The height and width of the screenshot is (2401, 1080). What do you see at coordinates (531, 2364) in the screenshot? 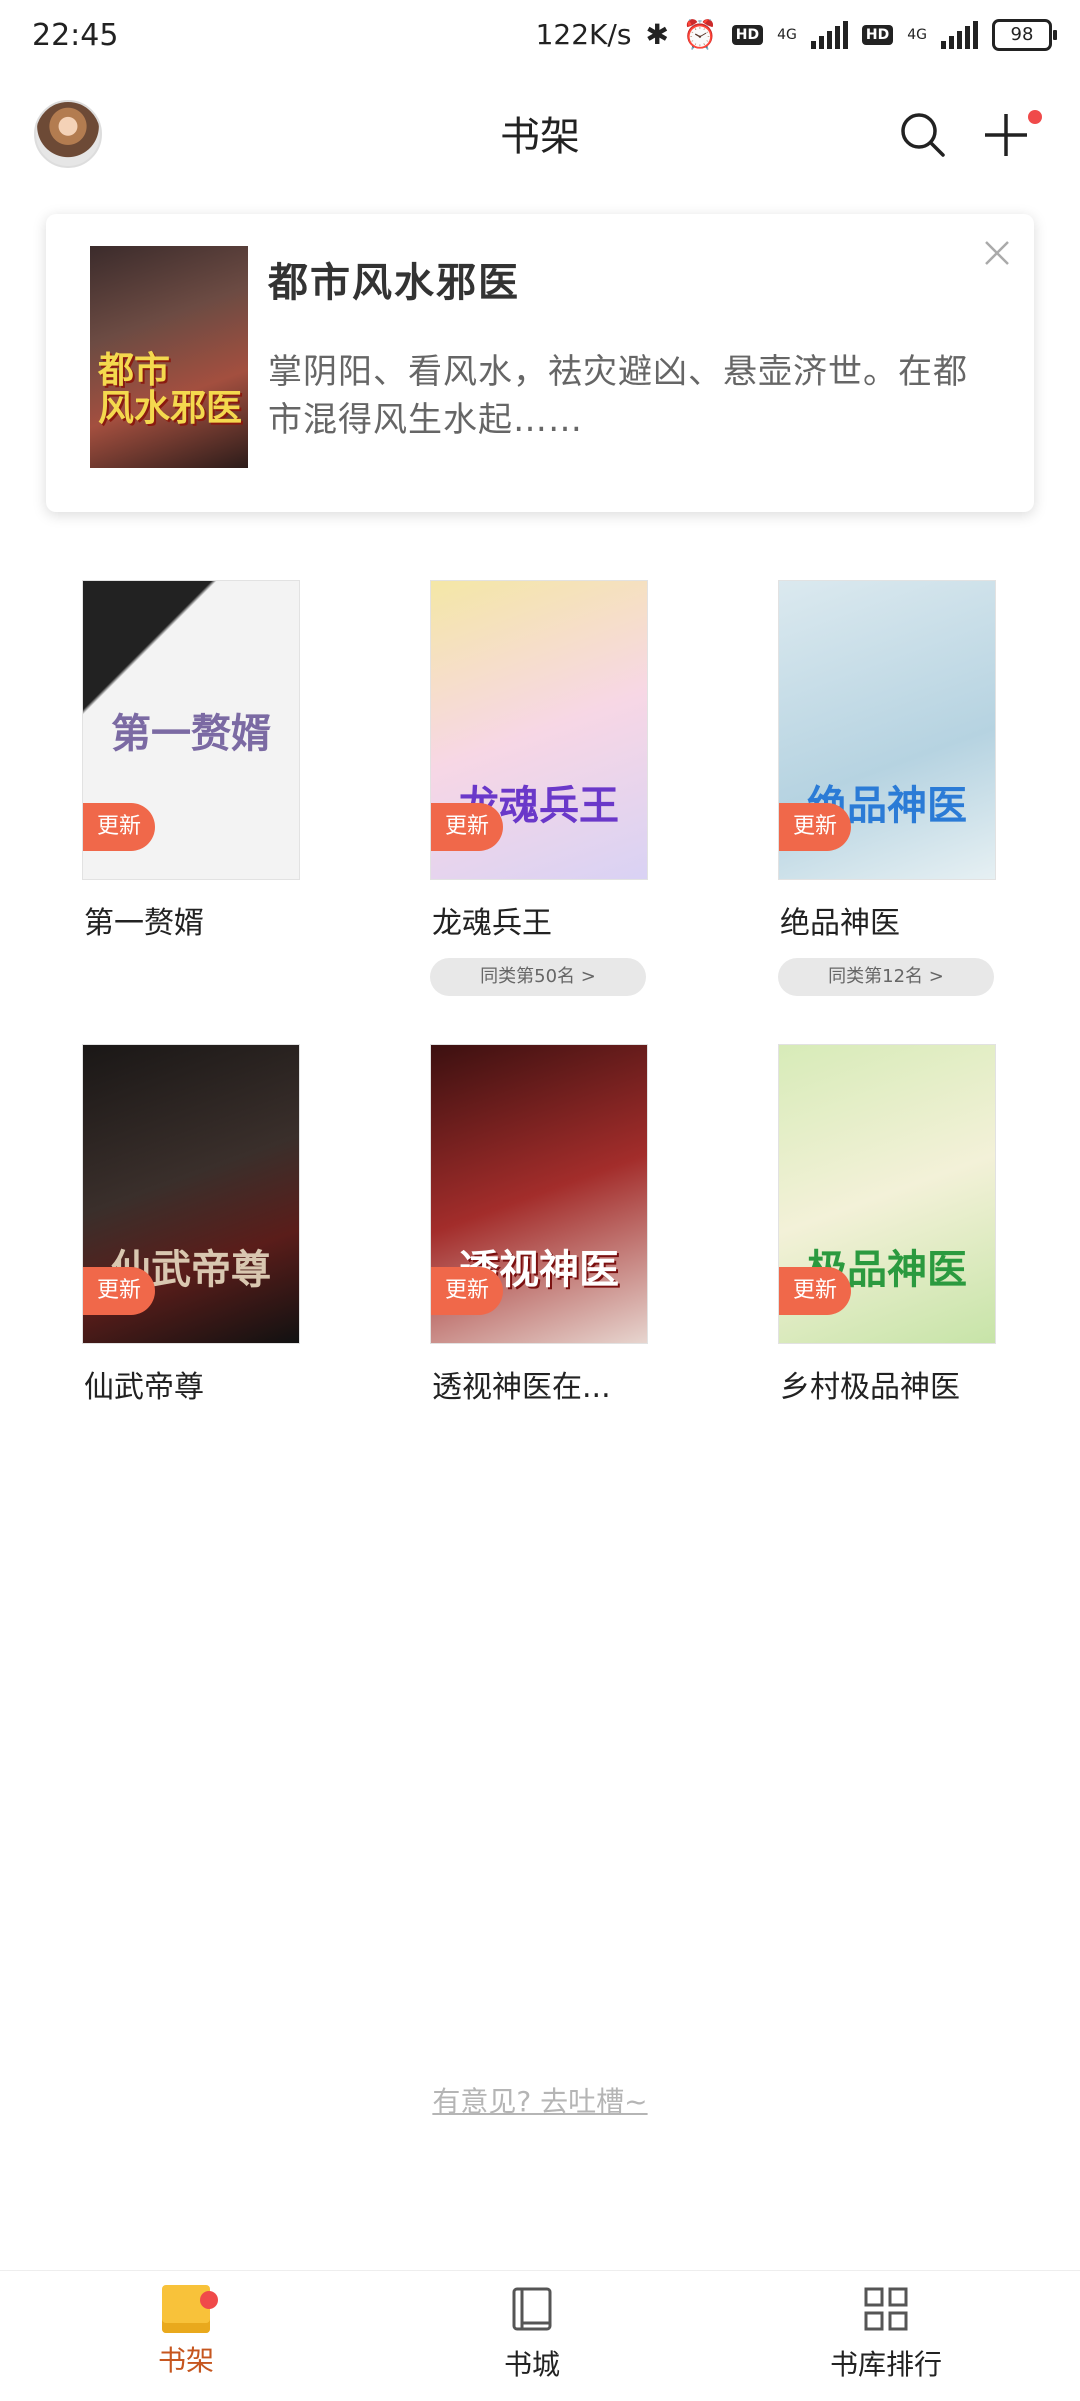
I see `nav-label-store: 书城` at bounding box center [531, 2364].